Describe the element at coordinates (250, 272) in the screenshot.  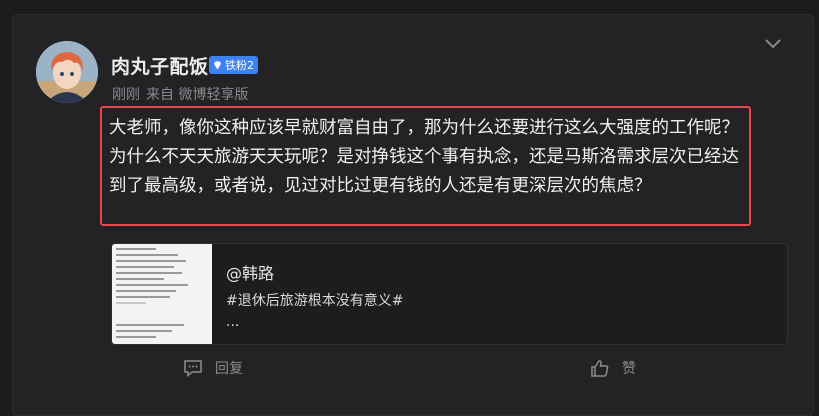
I see `repost-author: @韩路` at that location.